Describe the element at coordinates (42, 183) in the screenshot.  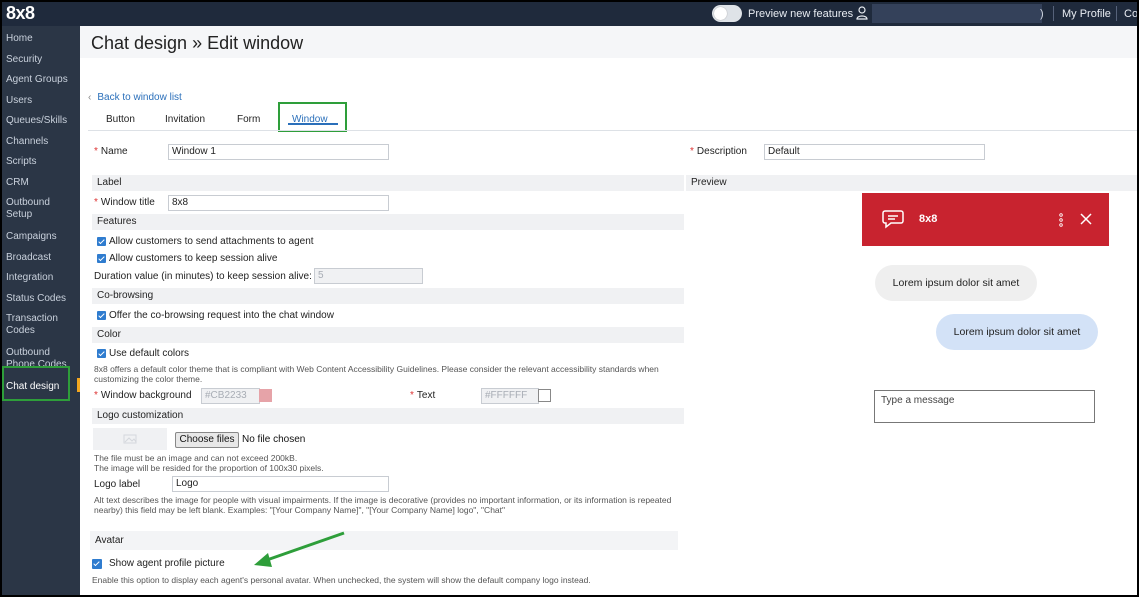
I see `sidebar-item-crm: CRM` at that location.